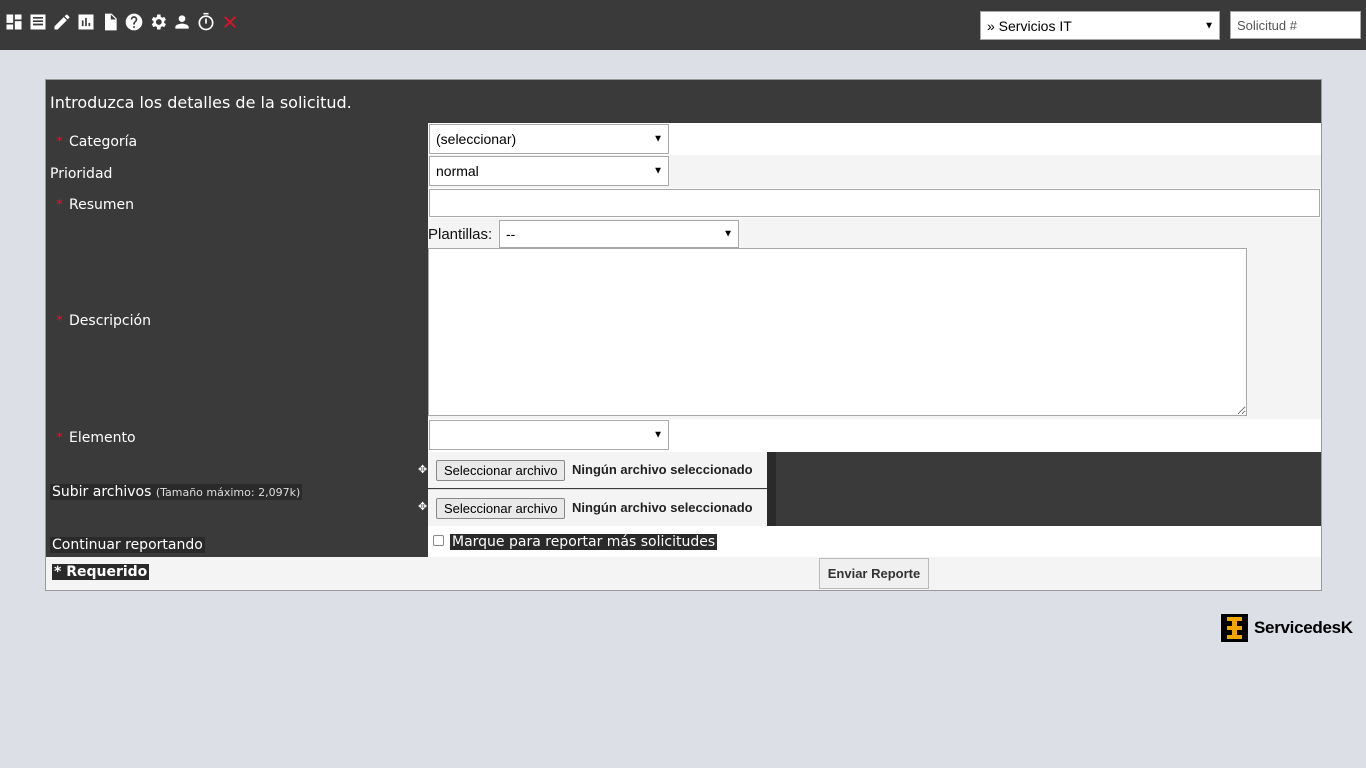 This screenshot has height=768, width=1366. I want to click on upload-label: Subir archivos (Tamaño máximo: 2,097k), so click(176, 492).